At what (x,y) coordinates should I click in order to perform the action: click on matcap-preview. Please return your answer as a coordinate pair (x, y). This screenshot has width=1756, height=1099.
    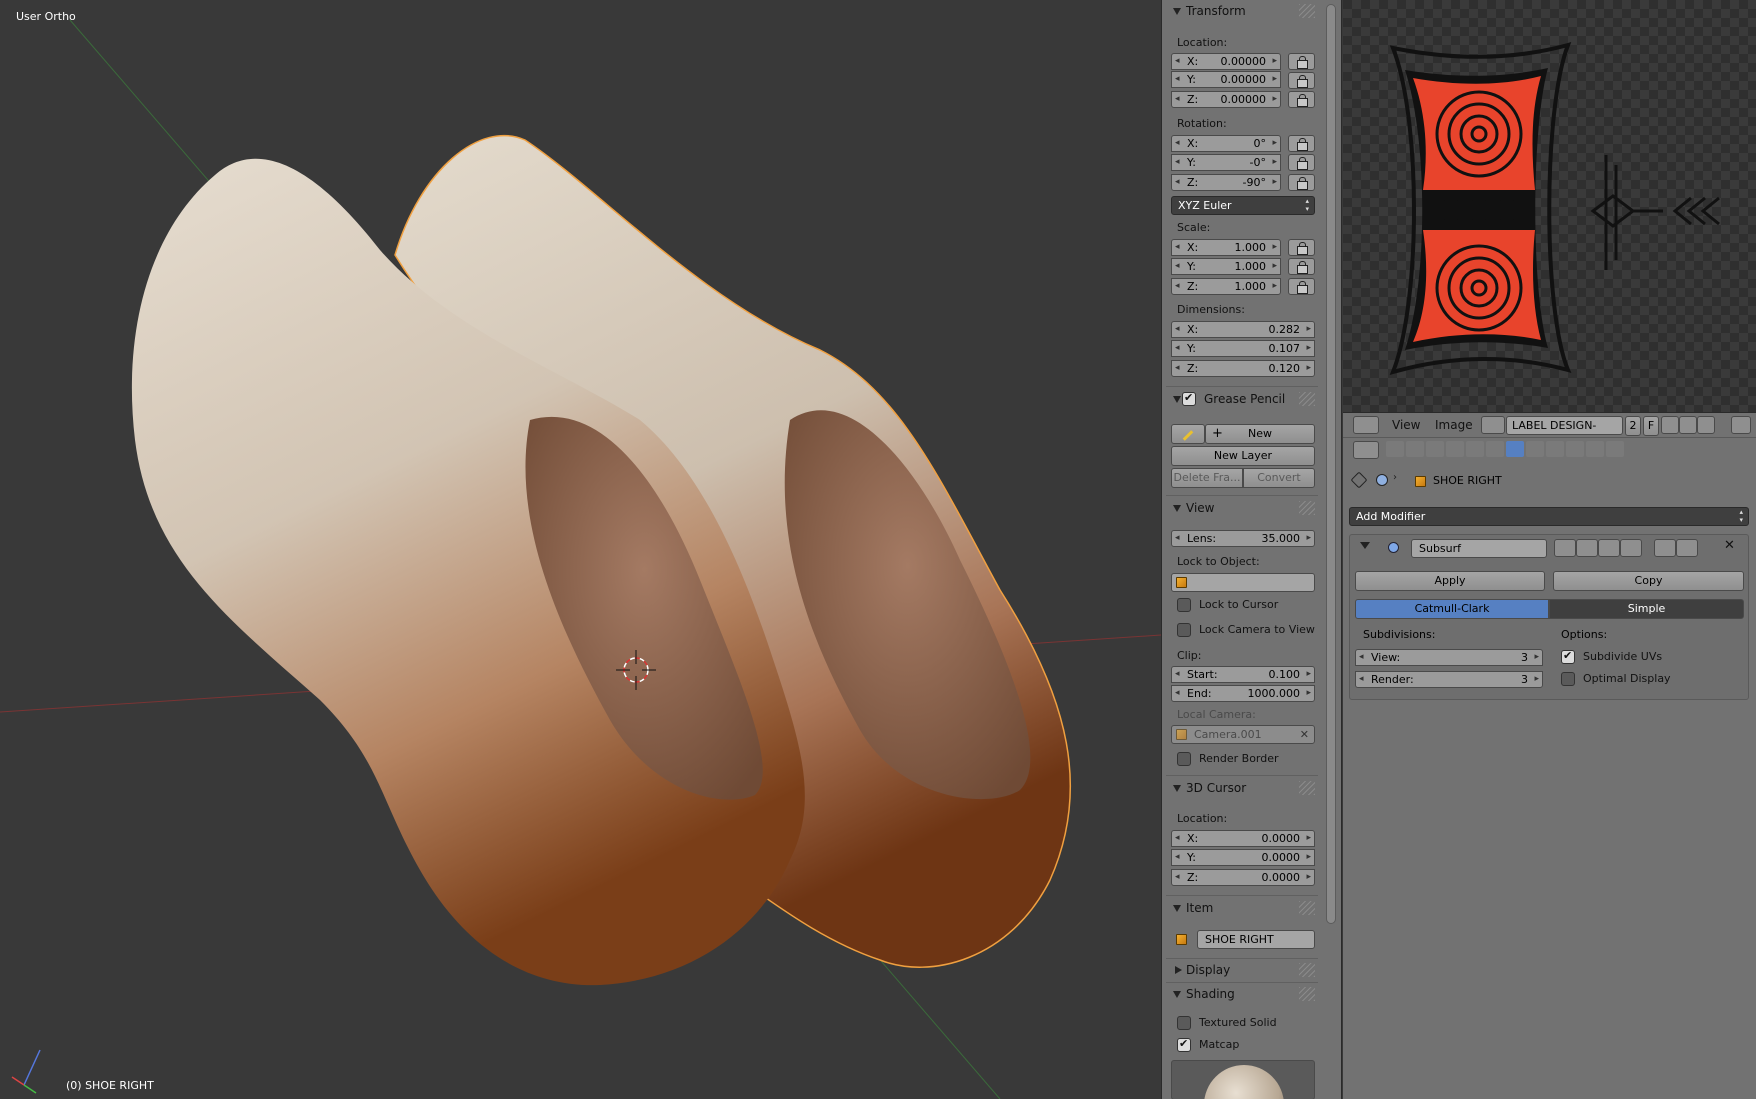
    Looking at the image, I should click on (1243, 1079).